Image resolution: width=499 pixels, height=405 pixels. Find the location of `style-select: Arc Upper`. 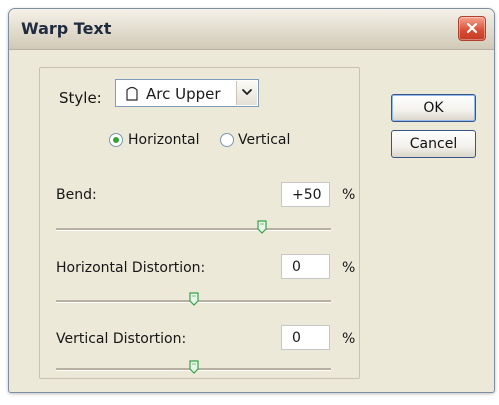

style-select: Arc Upper is located at coordinates (187, 93).